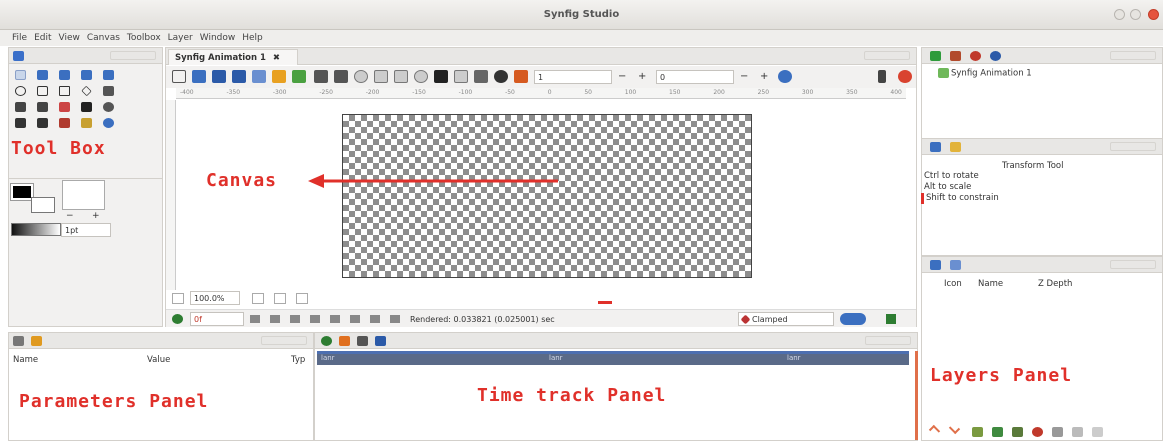 This screenshot has height=441, width=1163. Describe the element at coordinates (622, 76) in the screenshot. I see `decrease-button: −` at that location.